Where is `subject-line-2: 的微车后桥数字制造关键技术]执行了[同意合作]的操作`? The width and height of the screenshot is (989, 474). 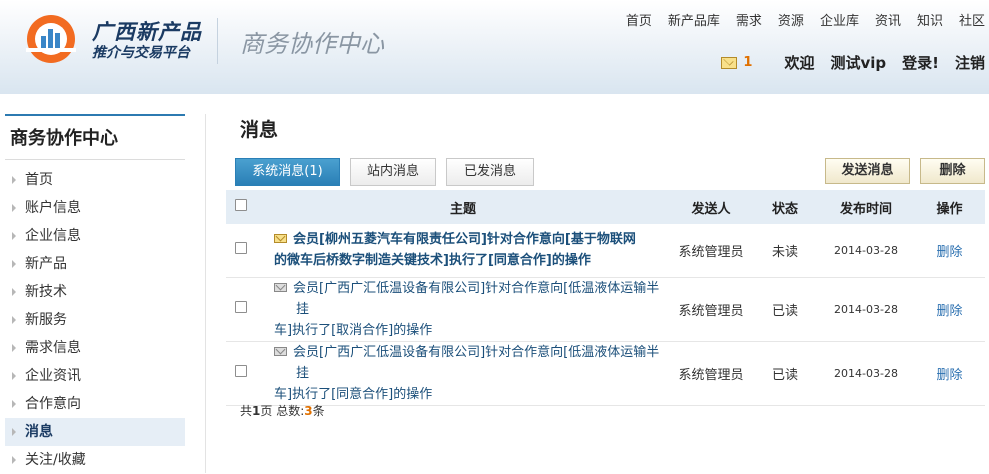
subject-line-2: 的微车后桥数字制造关键技术]执行了[同意合作]的操作 is located at coordinates (465, 260).